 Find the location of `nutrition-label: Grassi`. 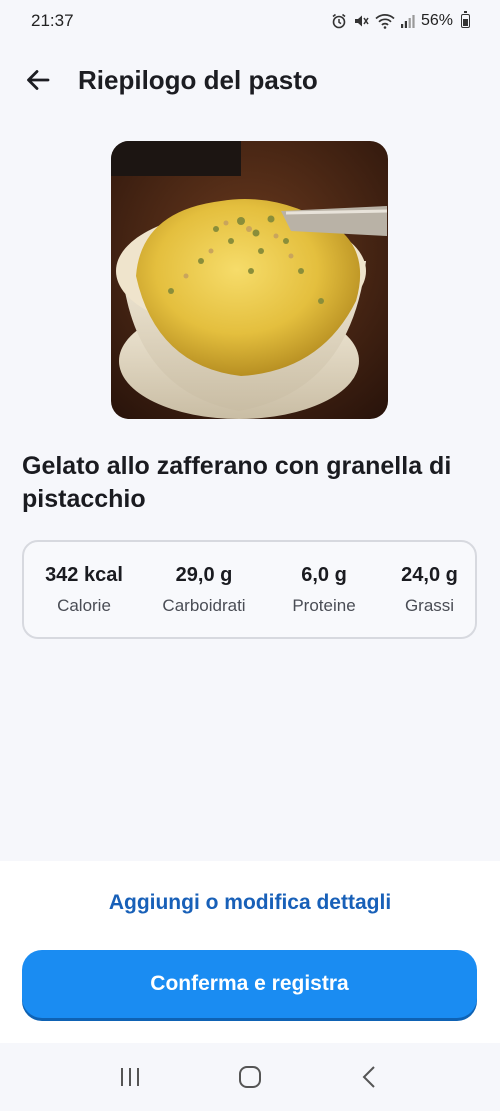

nutrition-label: Grassi is located at coordinates (429, 605).